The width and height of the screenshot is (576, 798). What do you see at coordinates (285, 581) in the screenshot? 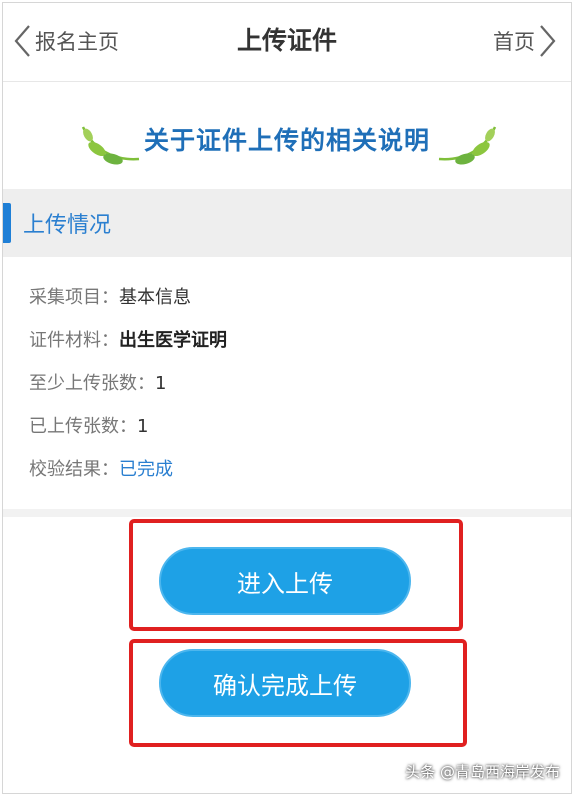
I see `enter-upload-button: 进入上传` at bounding box center [285, 581].